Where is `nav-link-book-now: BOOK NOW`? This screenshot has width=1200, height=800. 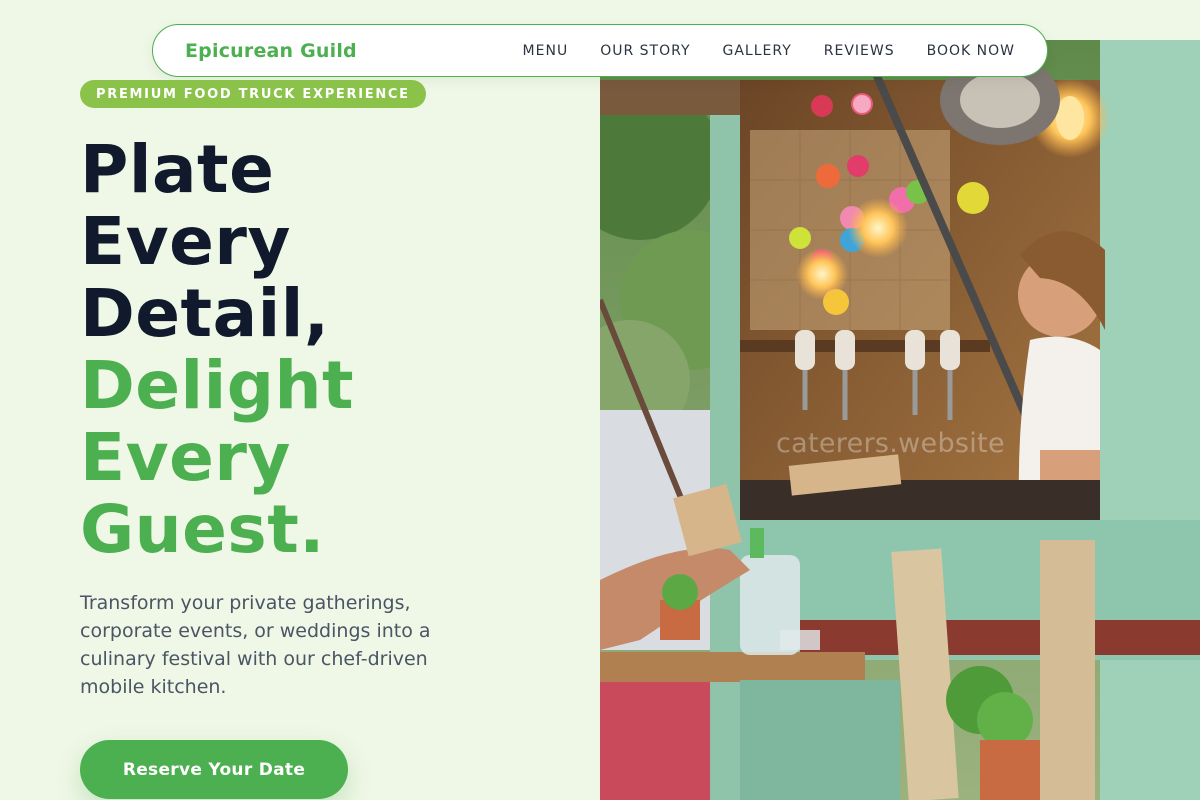
nav-link-book-now: BOOK NOW is located at coordinates (971, 51).